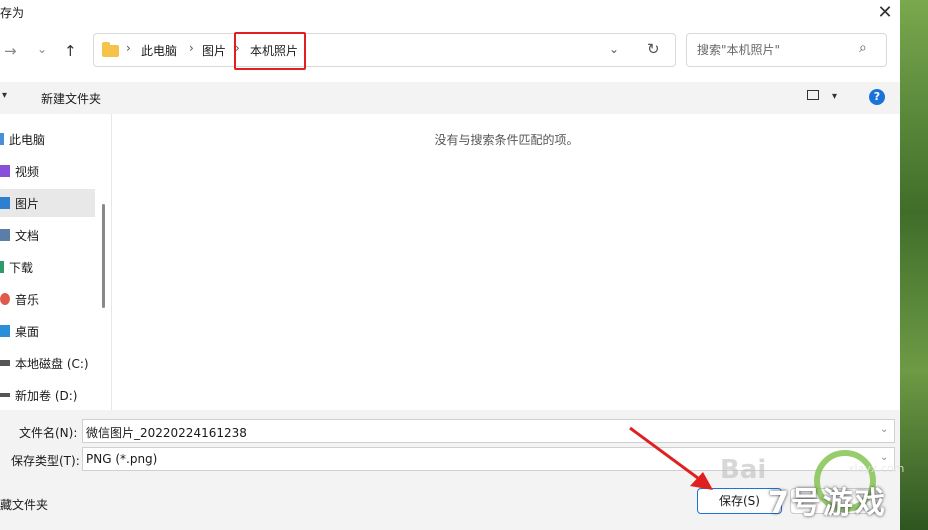 The image size is (928, 530). I want to click on sidebar-item-label: 文档, so click(27, 235).